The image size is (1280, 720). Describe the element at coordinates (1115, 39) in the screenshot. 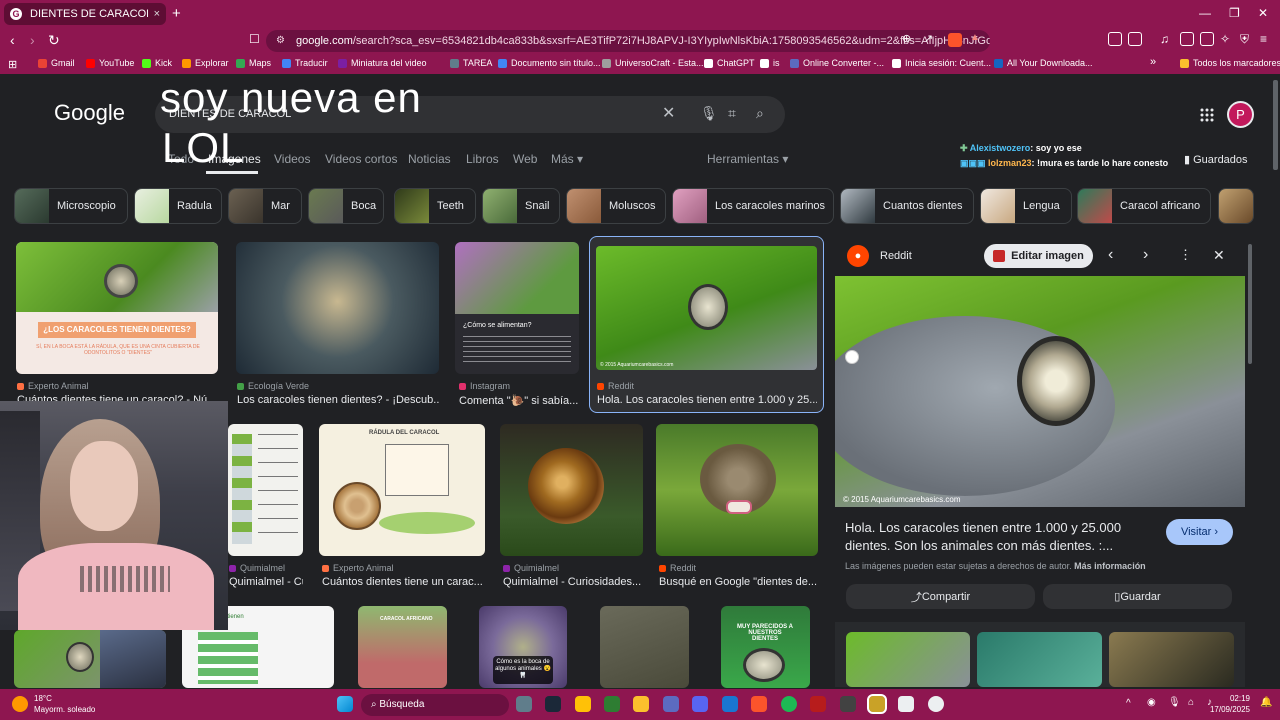

I see `extension-icon` at that location.